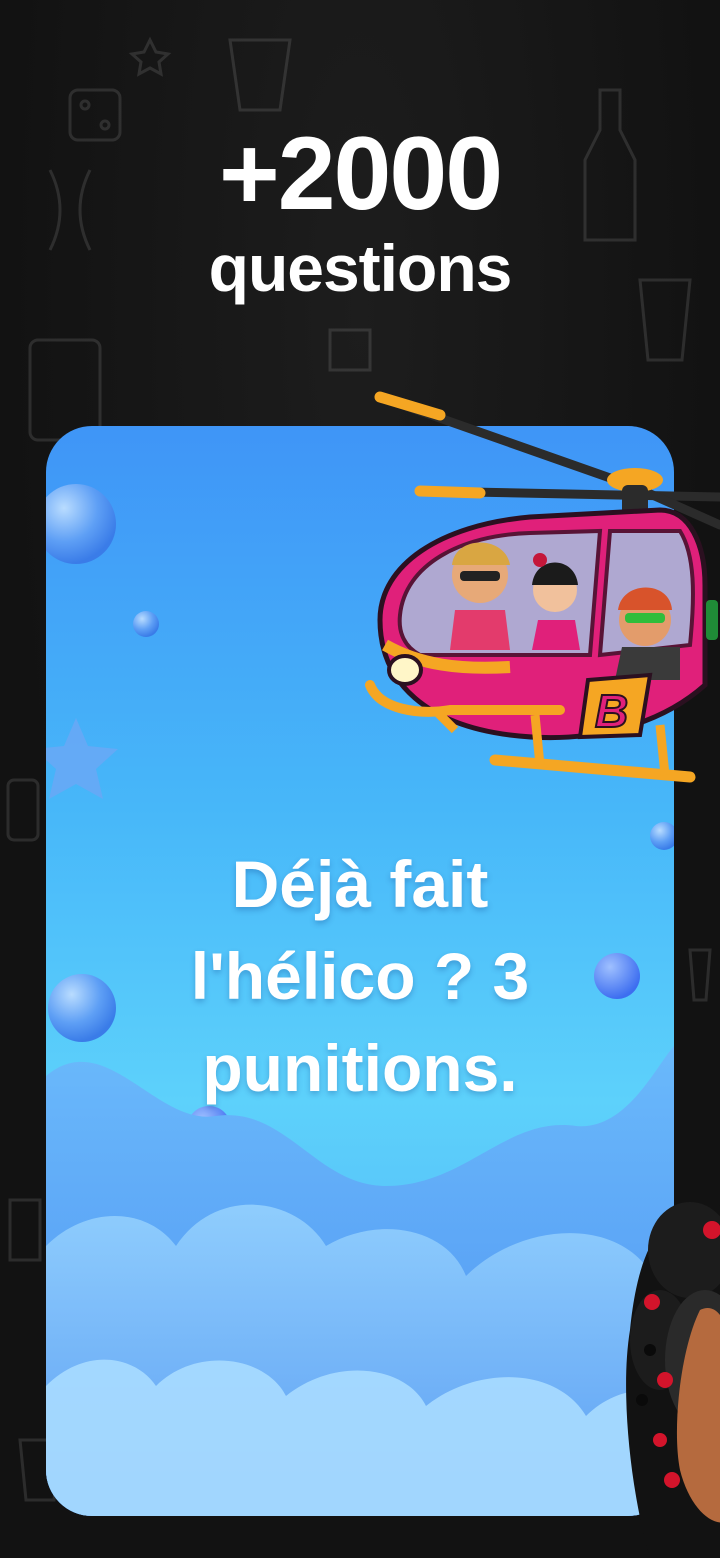 Image resolution: width=720 pixels, height=1558 pixels. I want to click on party-character-illustration, so click(673, 1379).